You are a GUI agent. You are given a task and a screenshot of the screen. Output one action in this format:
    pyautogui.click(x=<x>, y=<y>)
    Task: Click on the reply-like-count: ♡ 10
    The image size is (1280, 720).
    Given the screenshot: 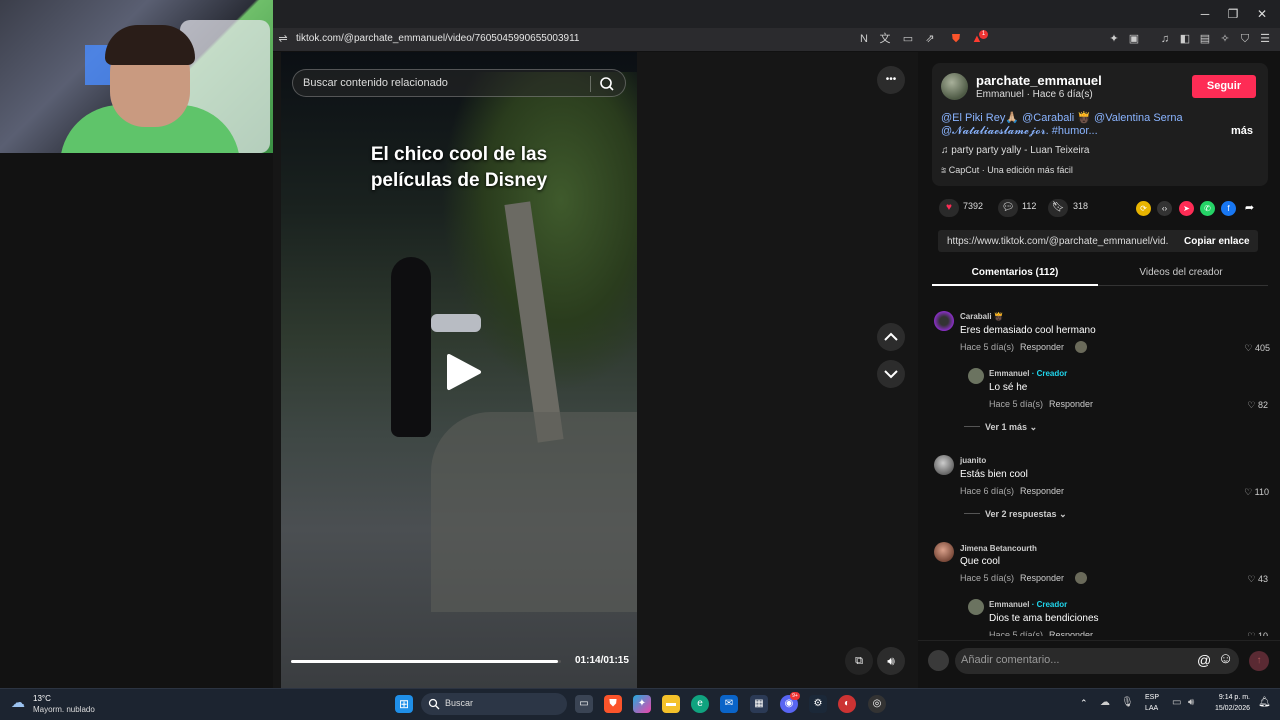 What is the action you would take?
    pyautogui.click(x=1248, y=633)
    